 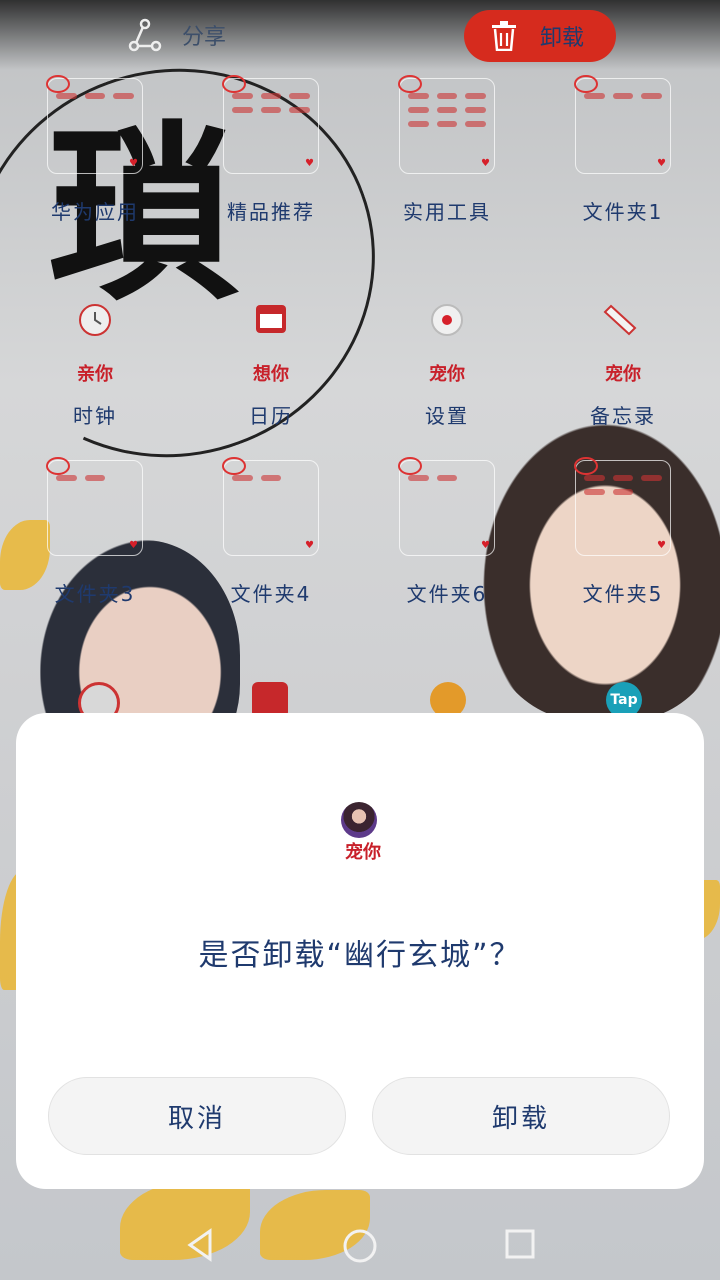 I want to click on share-label: 分享, so click(x=204, y=37).